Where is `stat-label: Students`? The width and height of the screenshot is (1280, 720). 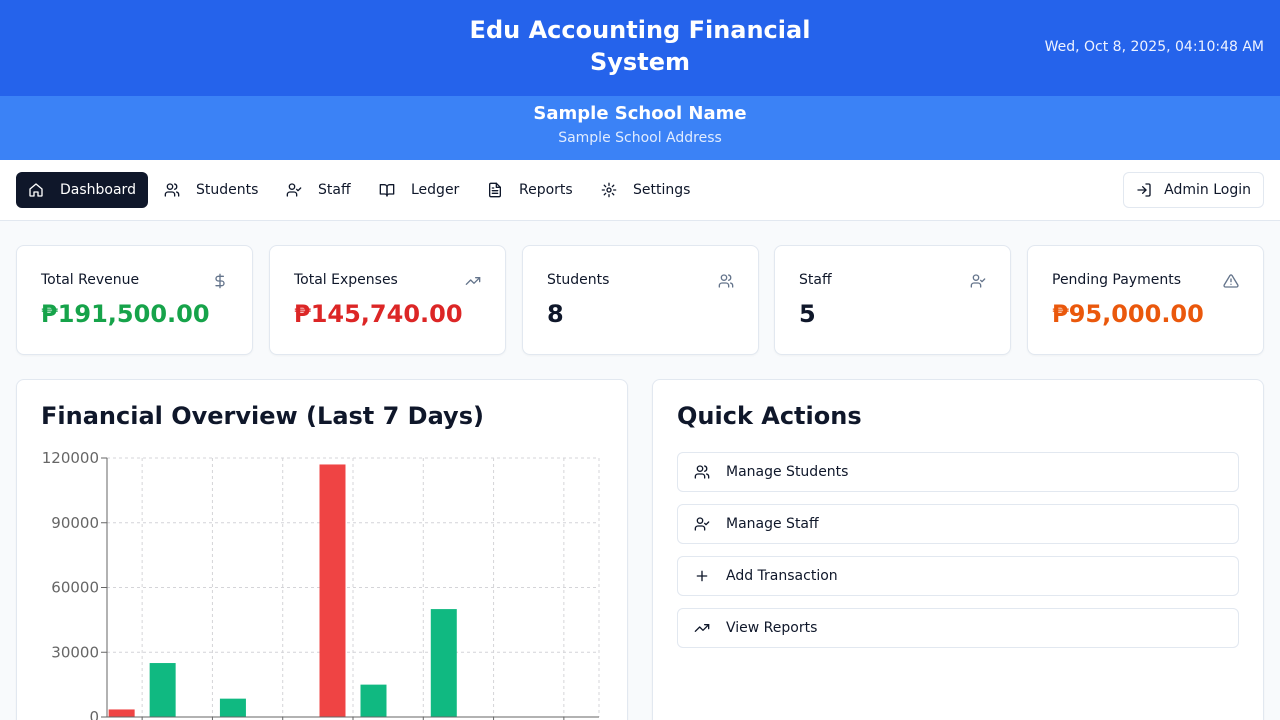 stat-label: Students is located at coordinates (578, 280).